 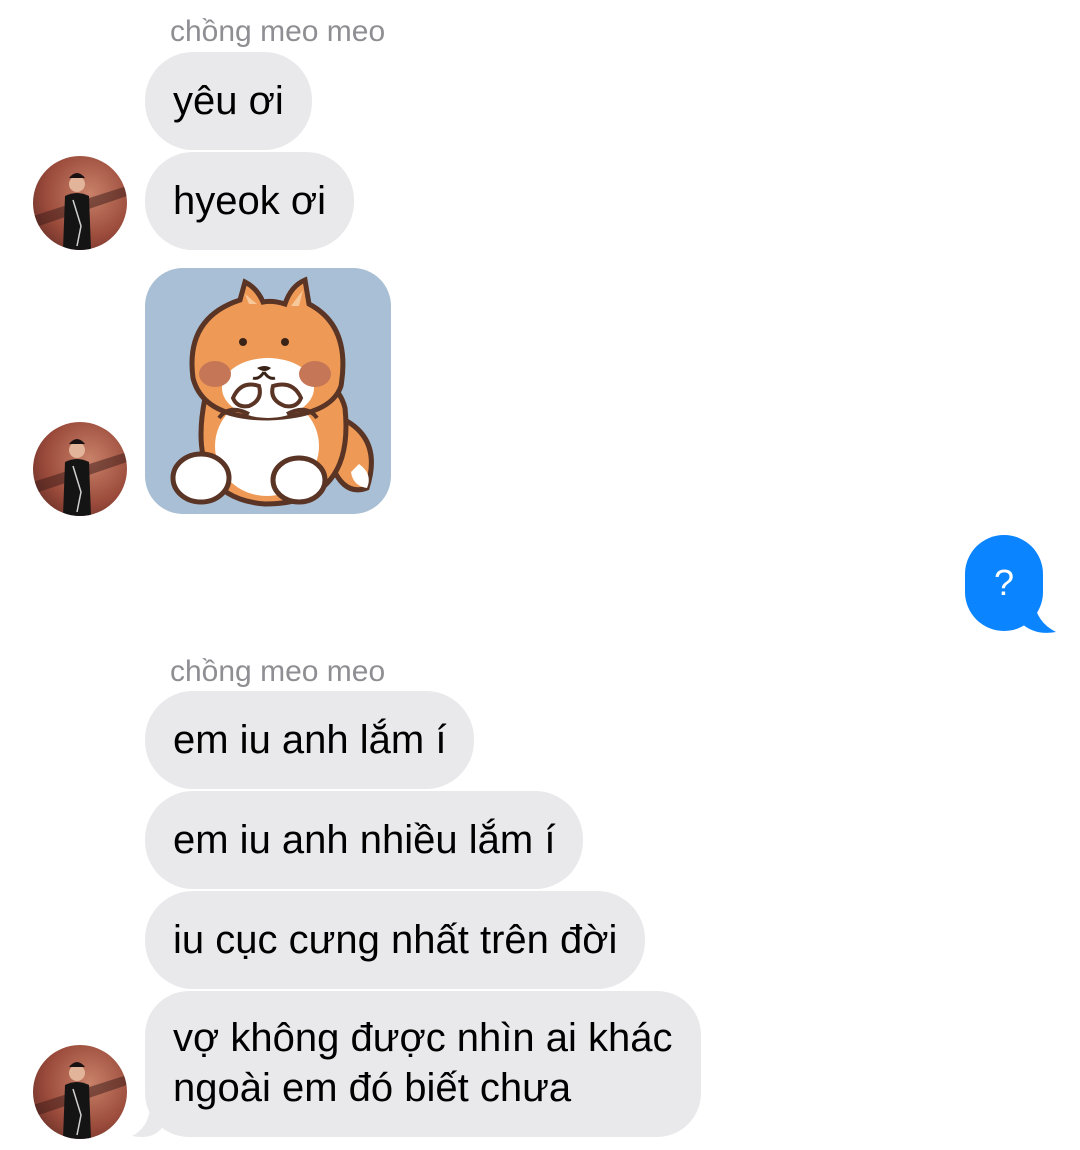 What do you see at coordinates (1004, 582) in the screenshot?
I see `message-text: ?` at bounding box center [1004, 582].